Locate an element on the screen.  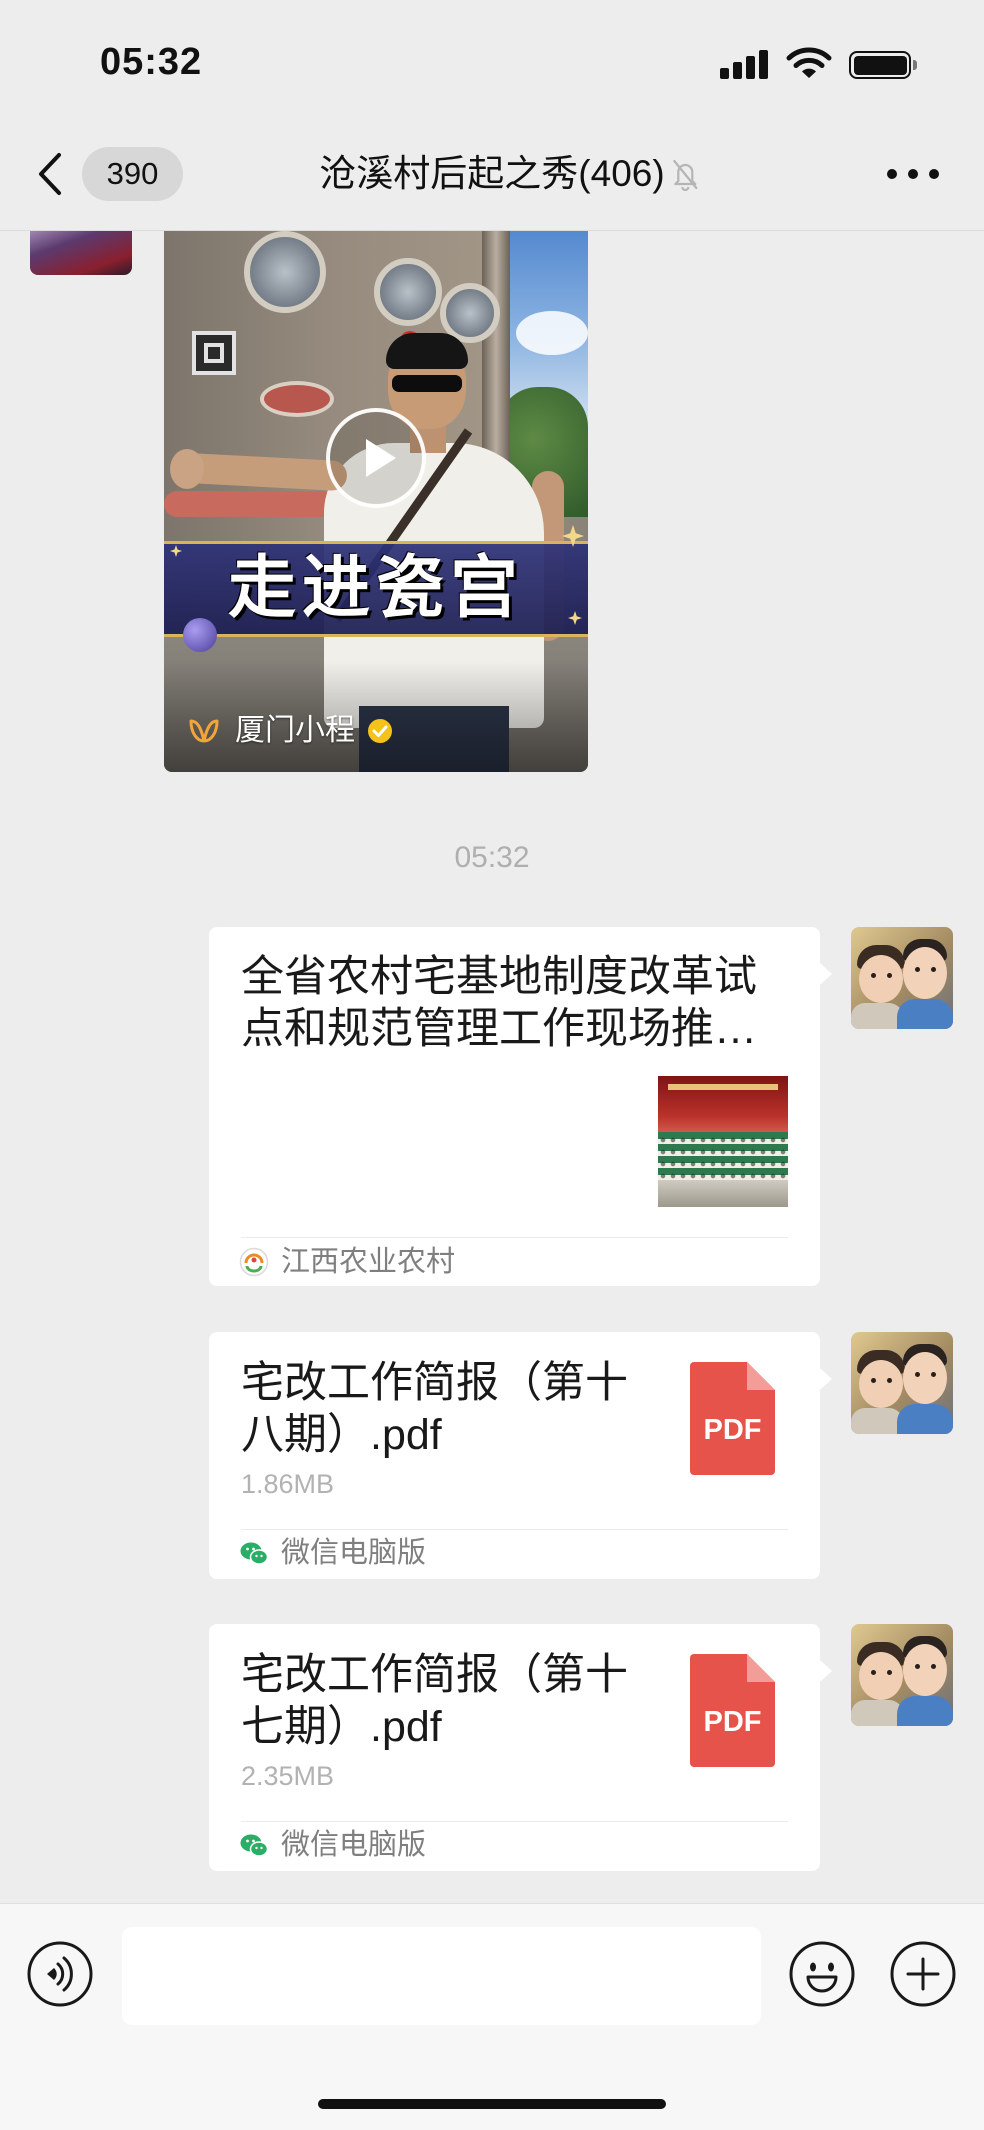
file-card: 宅改工作简报（第十七期）.pdf 2.35MB PDF 微信电脑版 is located at coordinates (520, 1747).